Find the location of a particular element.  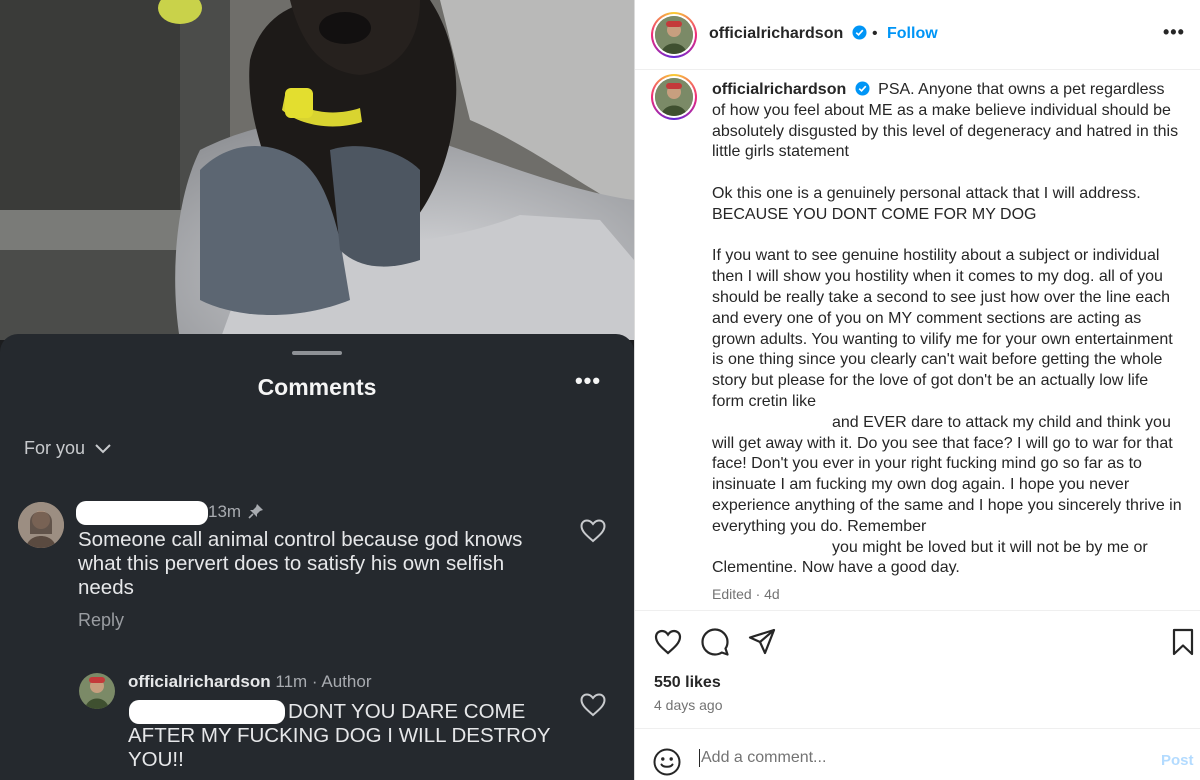

emoji-icon is located at coordinates (667, 762).